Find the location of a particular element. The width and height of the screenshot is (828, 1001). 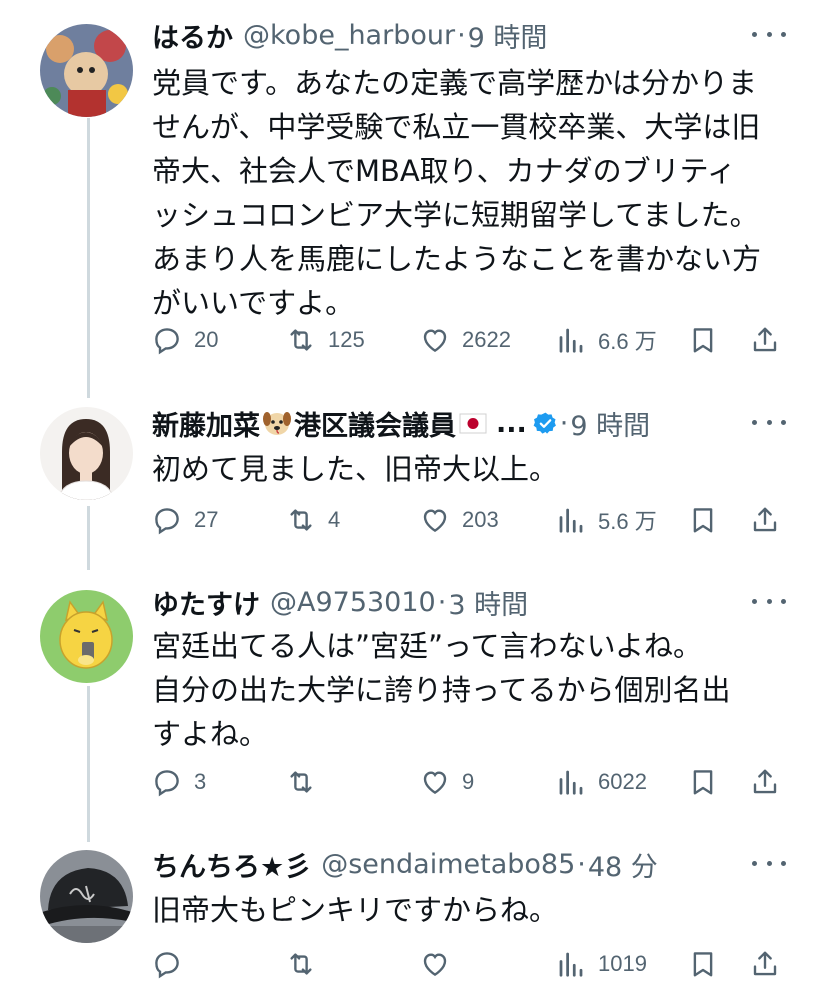

views-button: 5.6 万 is located at coordinates (606, 520).